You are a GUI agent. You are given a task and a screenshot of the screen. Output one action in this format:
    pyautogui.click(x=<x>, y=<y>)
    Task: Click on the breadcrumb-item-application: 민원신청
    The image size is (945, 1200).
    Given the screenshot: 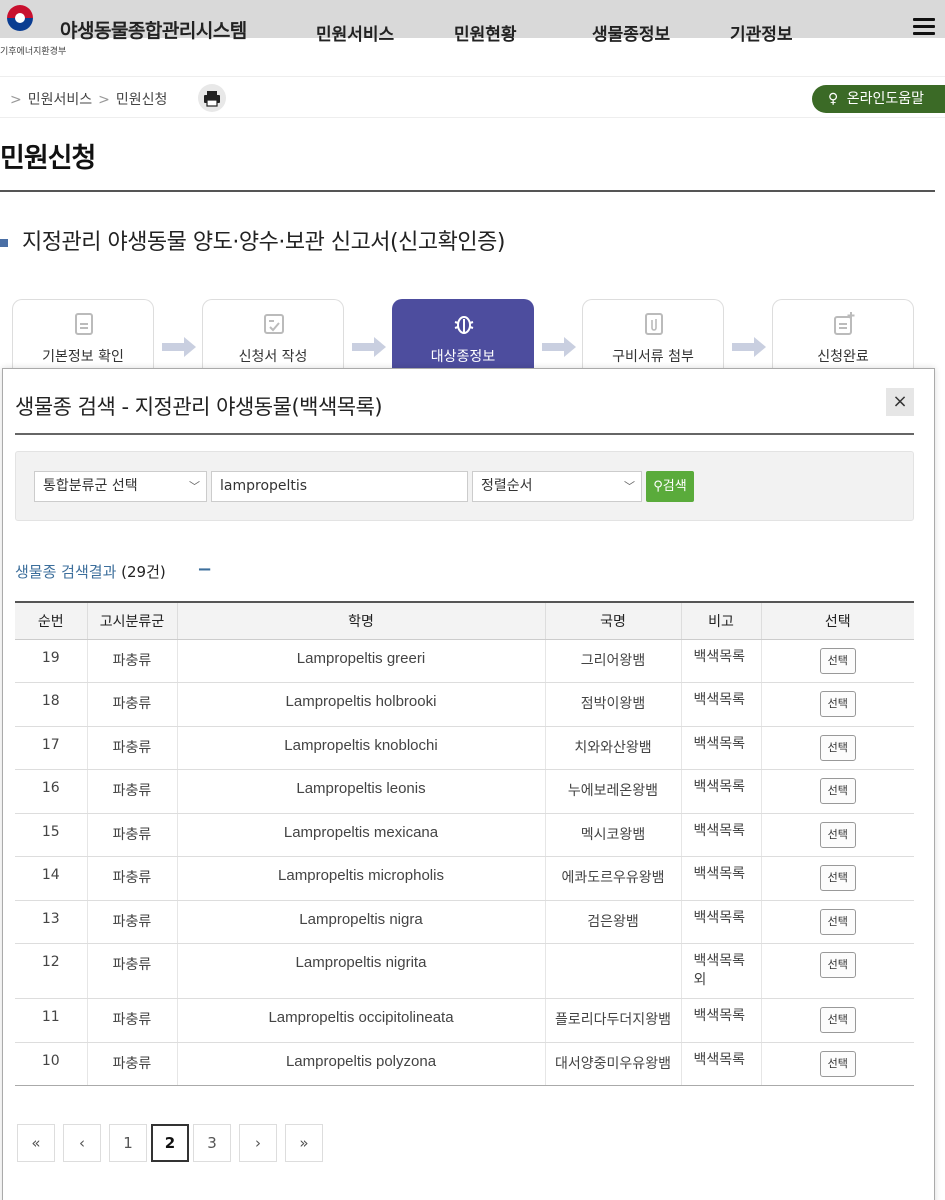 What is the action you would take?
    pyautogui.click(x=142, y=100)
    